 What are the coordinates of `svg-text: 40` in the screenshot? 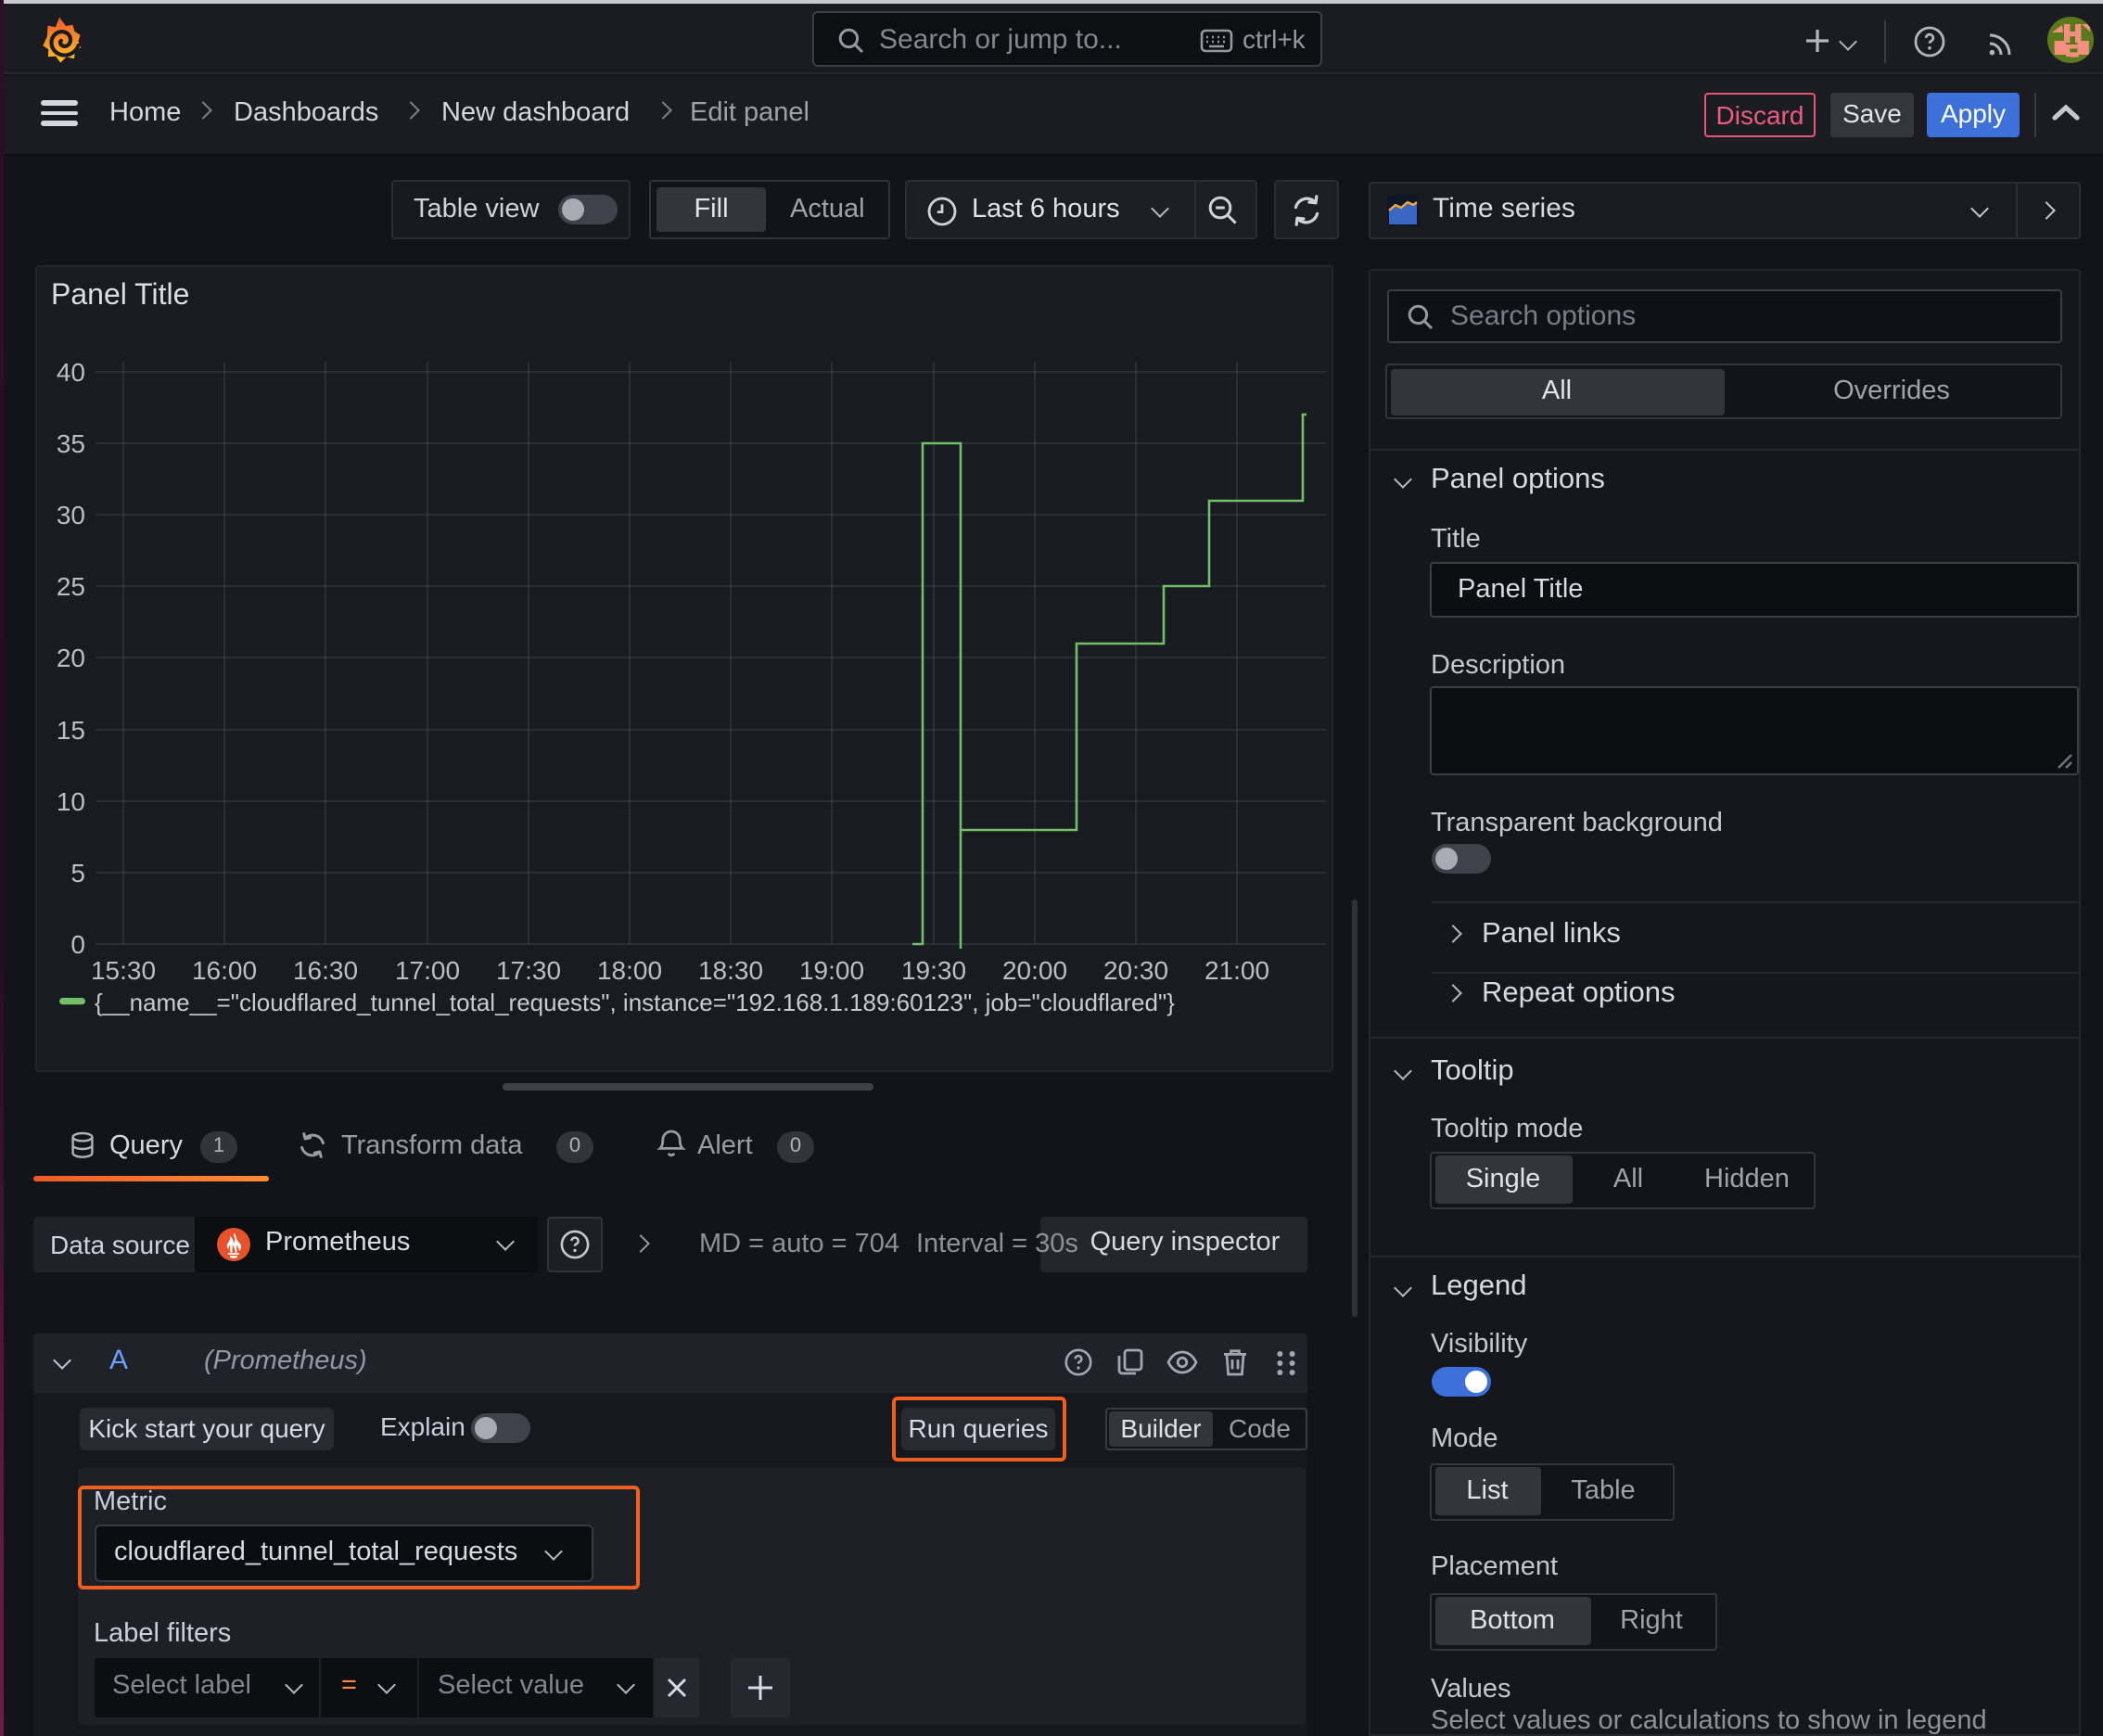 It's located at (70, 372).